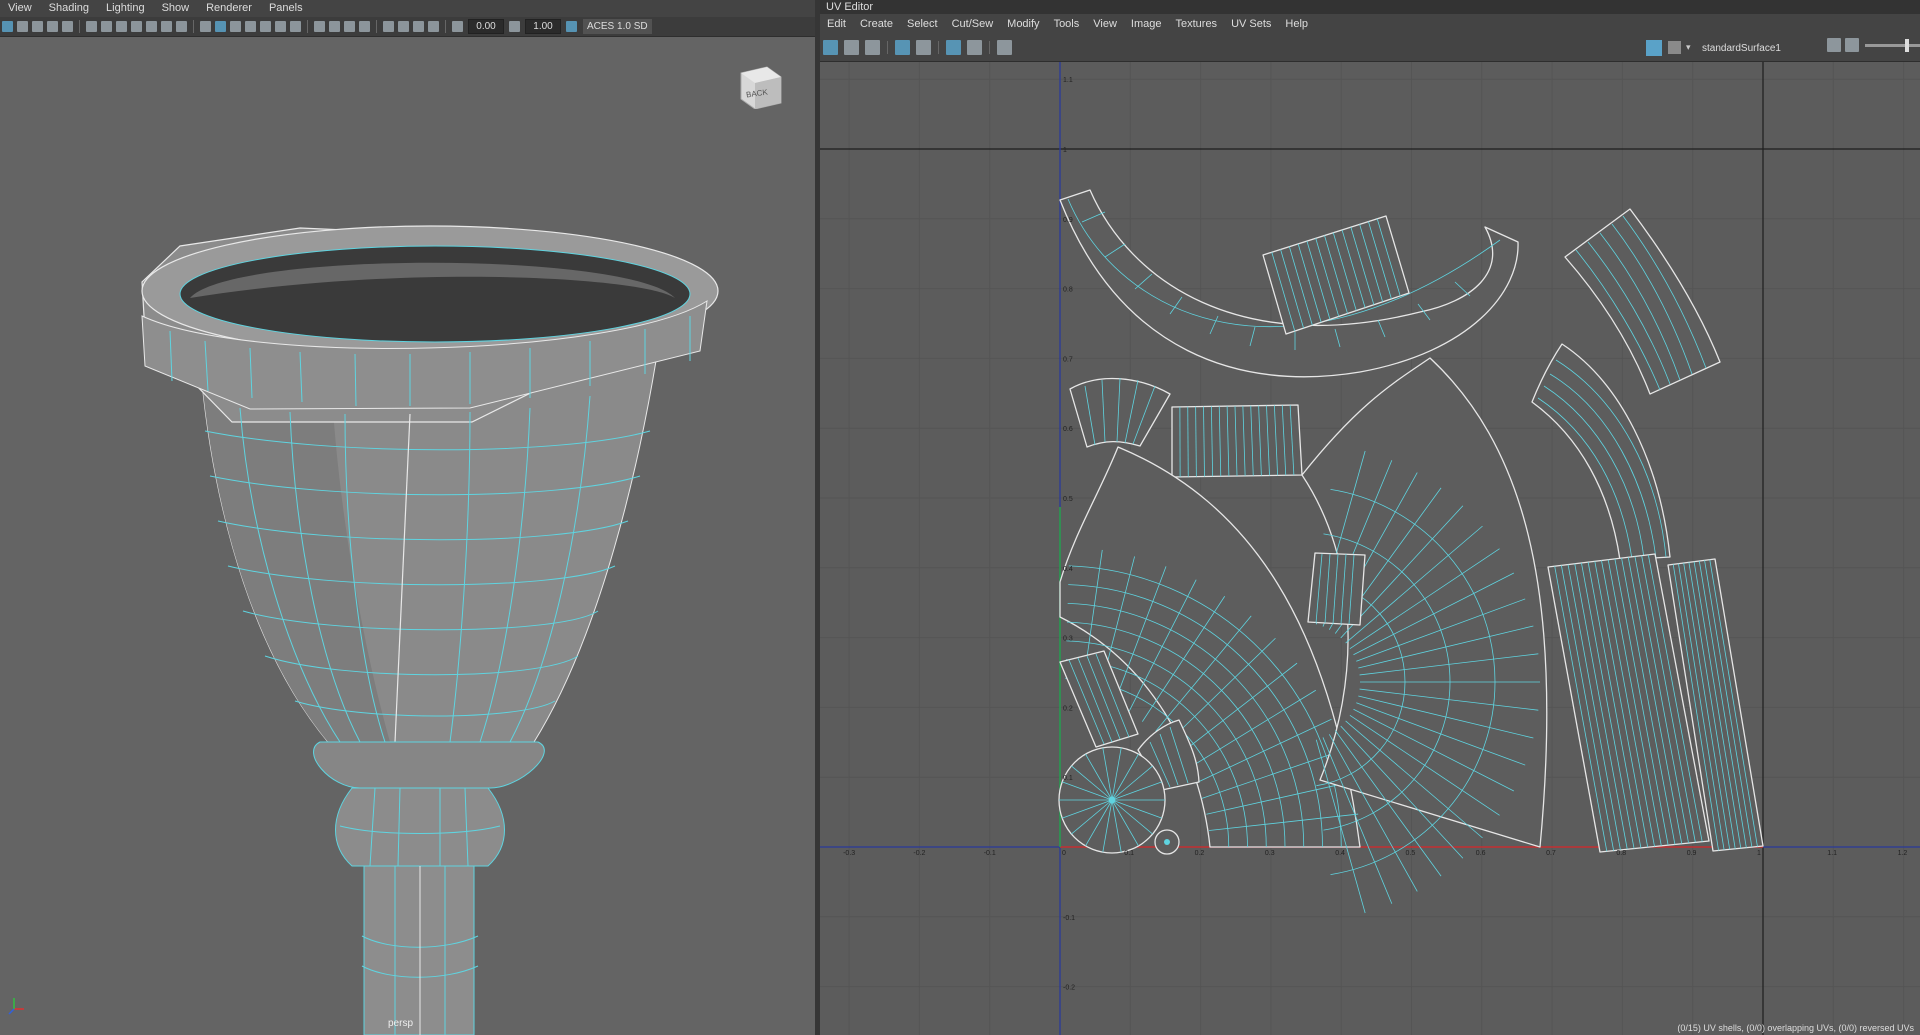 The height and width of the screenshot is (1035, 1920). Describe the element at coordinates (1692, 853) in the screenshot. I see `u-tick-label: 0.9` at that location.